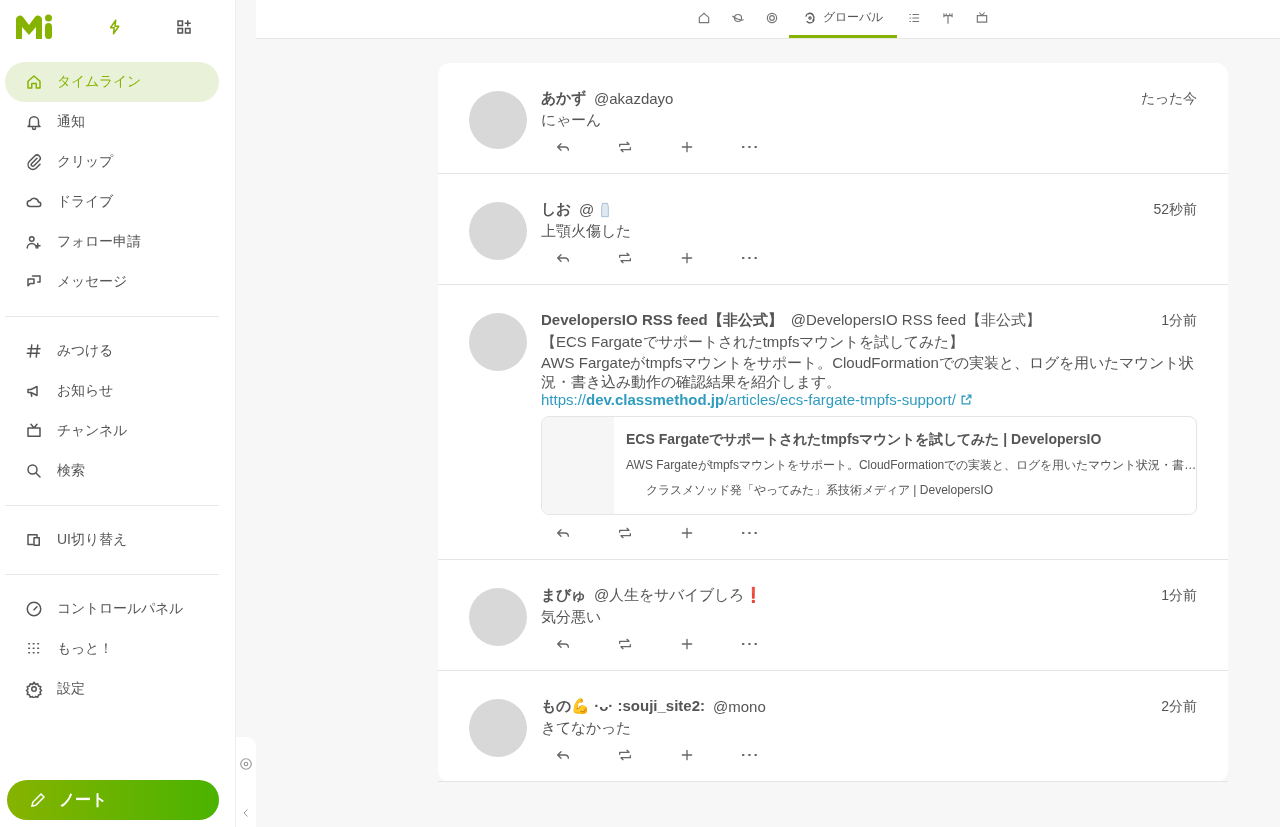 The image size is (1280, 827). Describe the element at coordinates (864, 440) in the screenshot. I see `preview-title: ECS Fargateでサポートされたtmpfsマウントを試してみた | DevelopersIO` at that location.